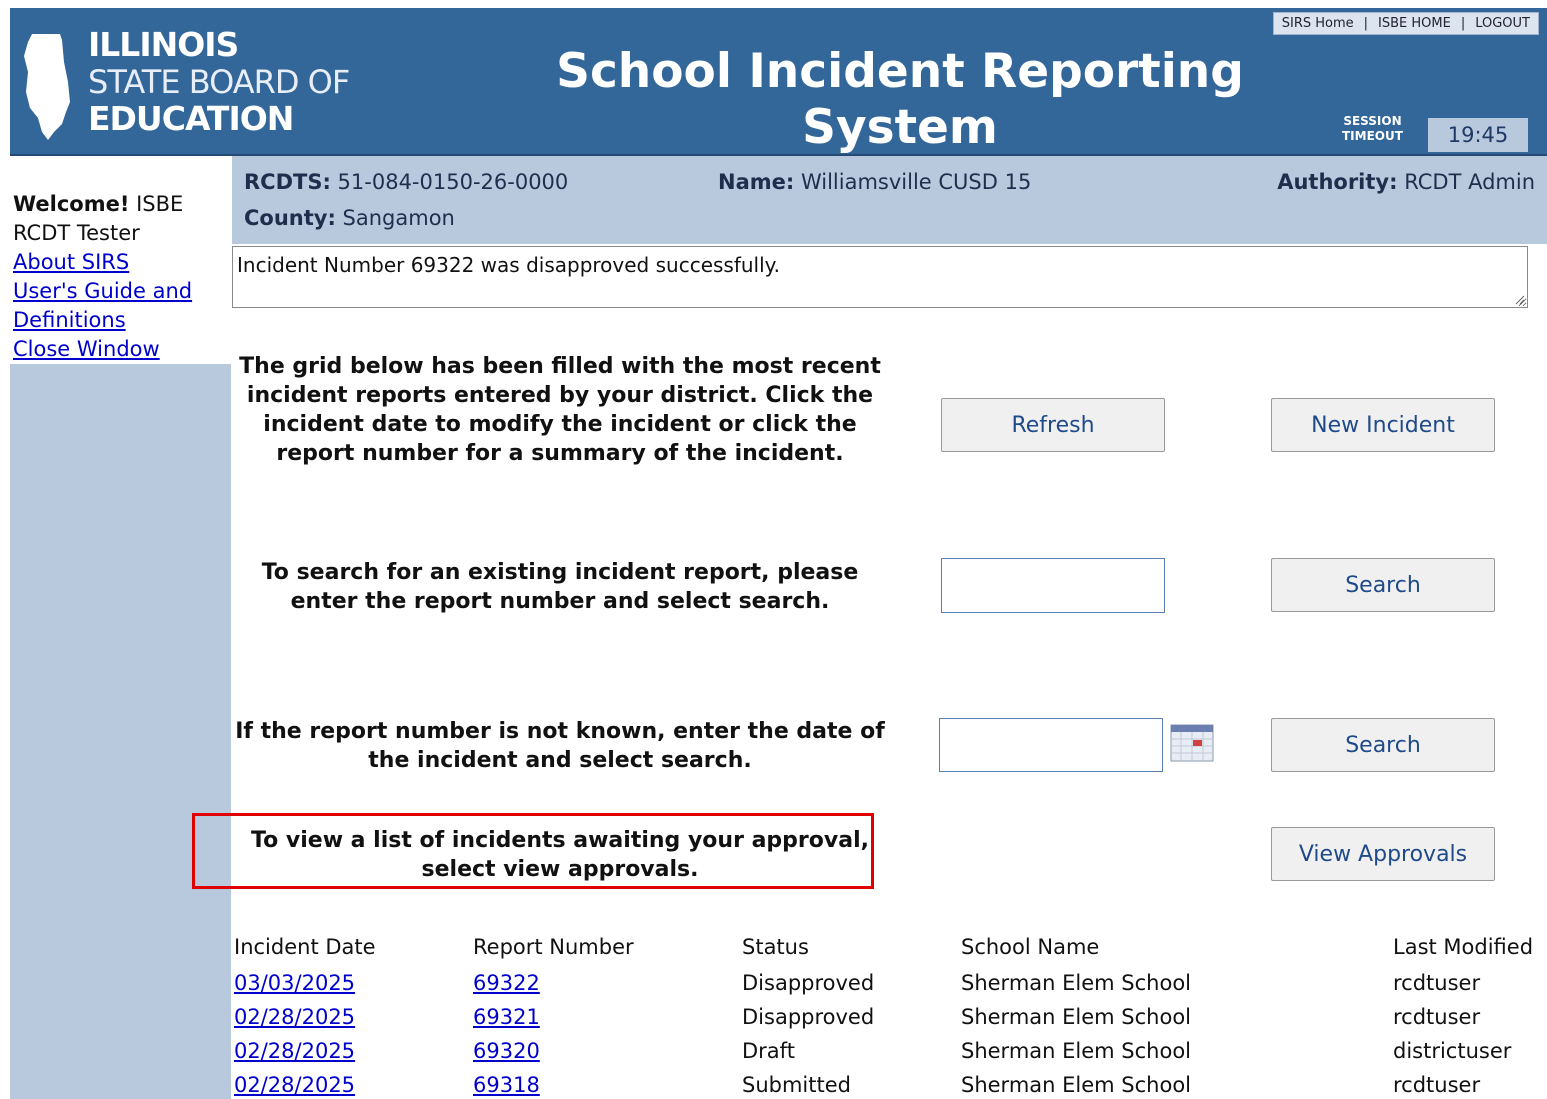  What do you see at coordinates (290, 218) in the screenshot?
I see `county-label: County:` at bounding box center [290, 218].